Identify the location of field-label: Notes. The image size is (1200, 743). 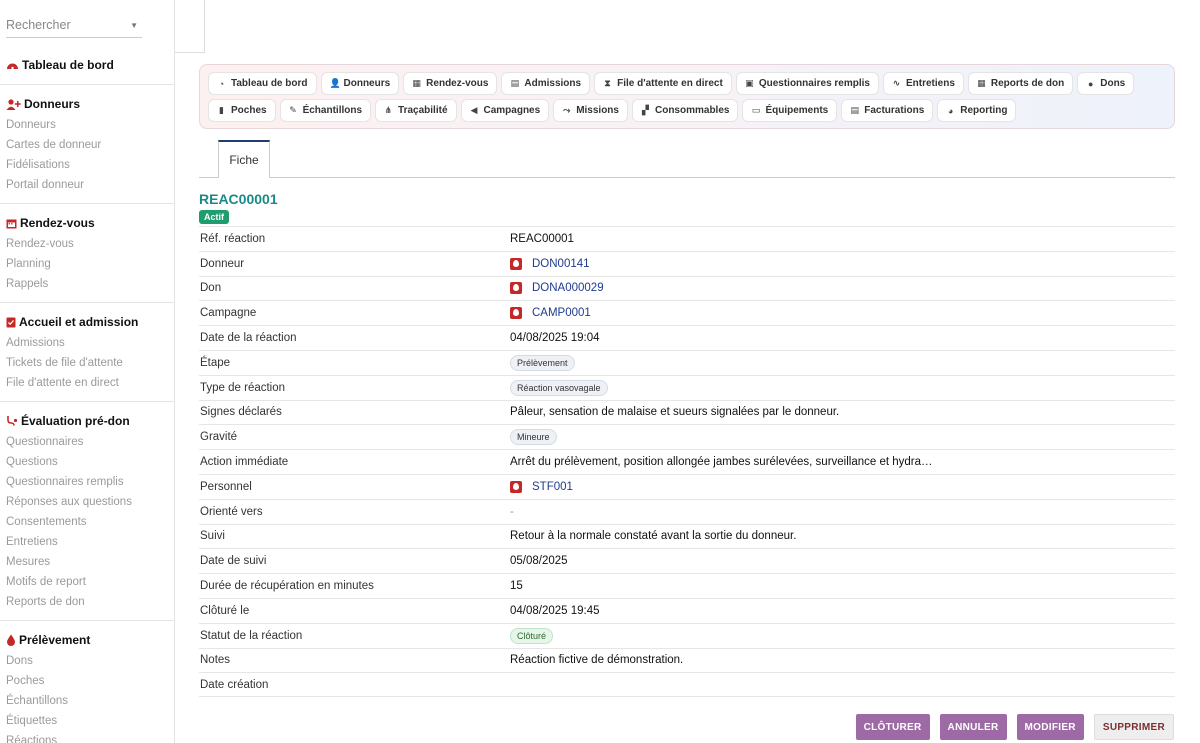
(215, 660).